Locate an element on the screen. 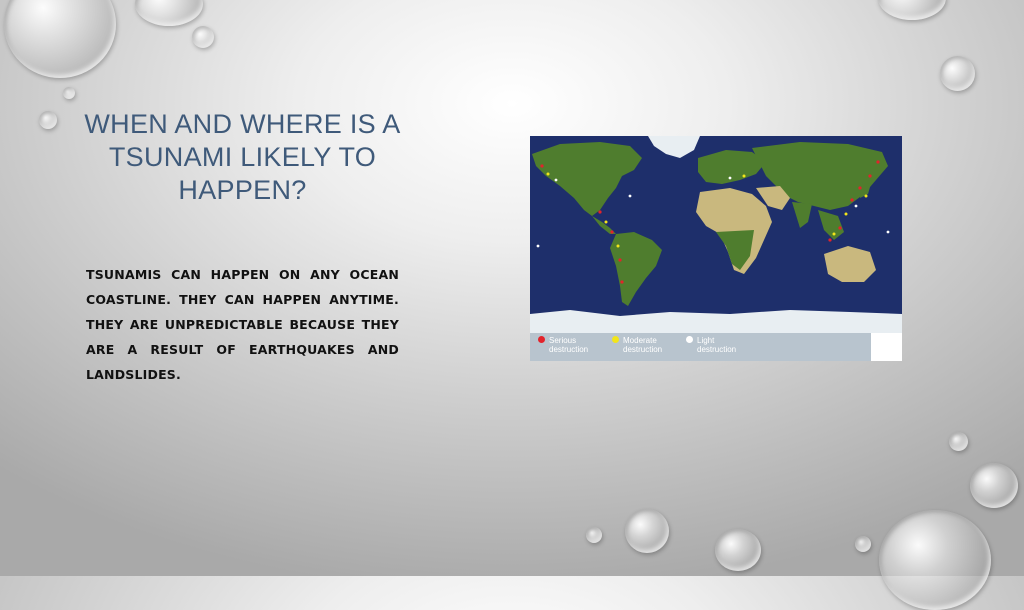 Image resolution: width=1024 pixels, height=610 pixels. legend-moderate-label: Moderate destruction is located at coordinates (643, 345).